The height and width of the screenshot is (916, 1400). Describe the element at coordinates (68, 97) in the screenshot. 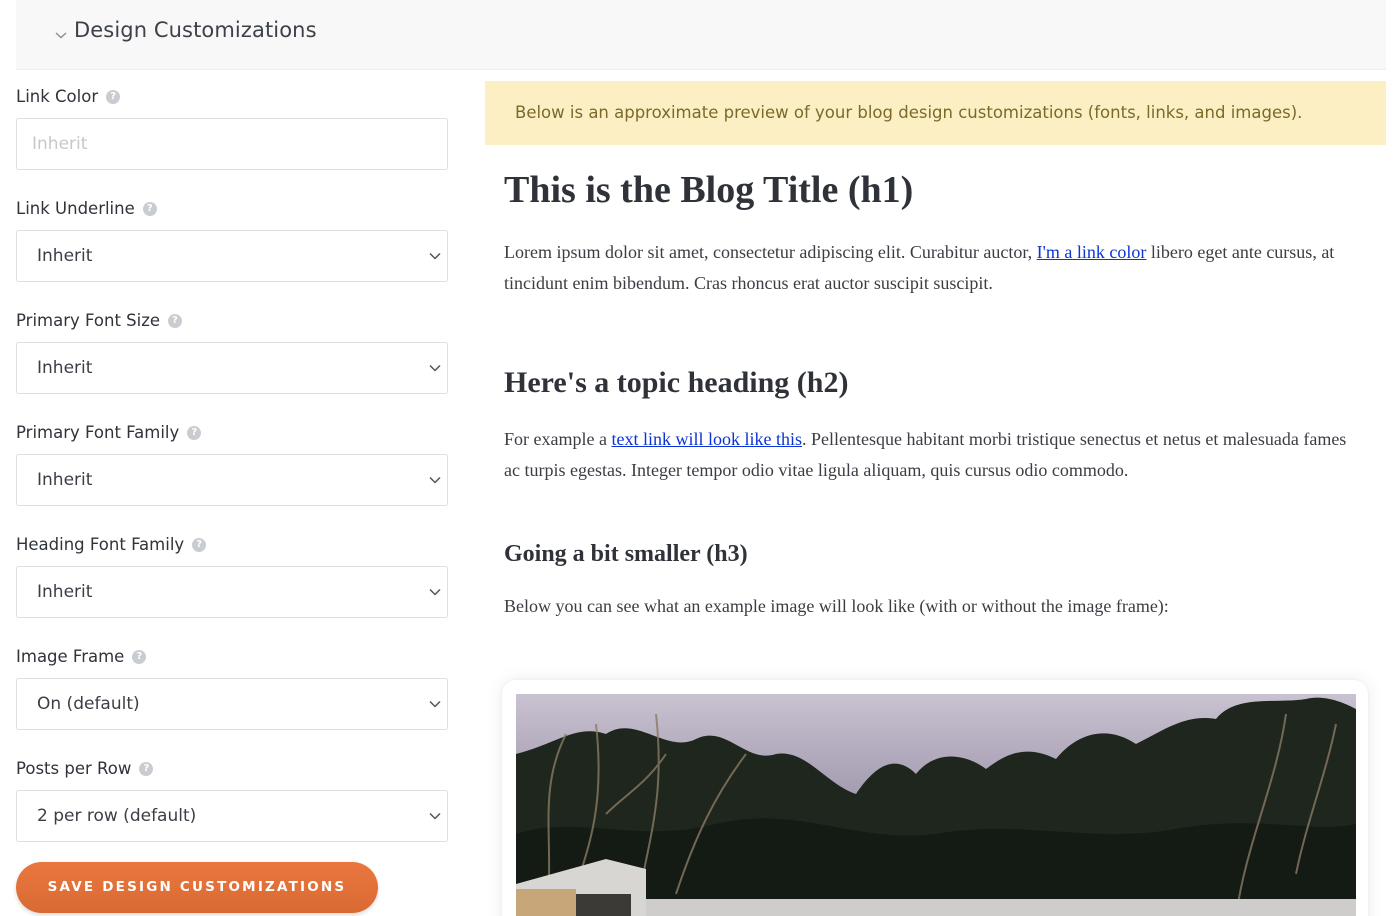

I see `link-color-label: Link Color ?` at that location.